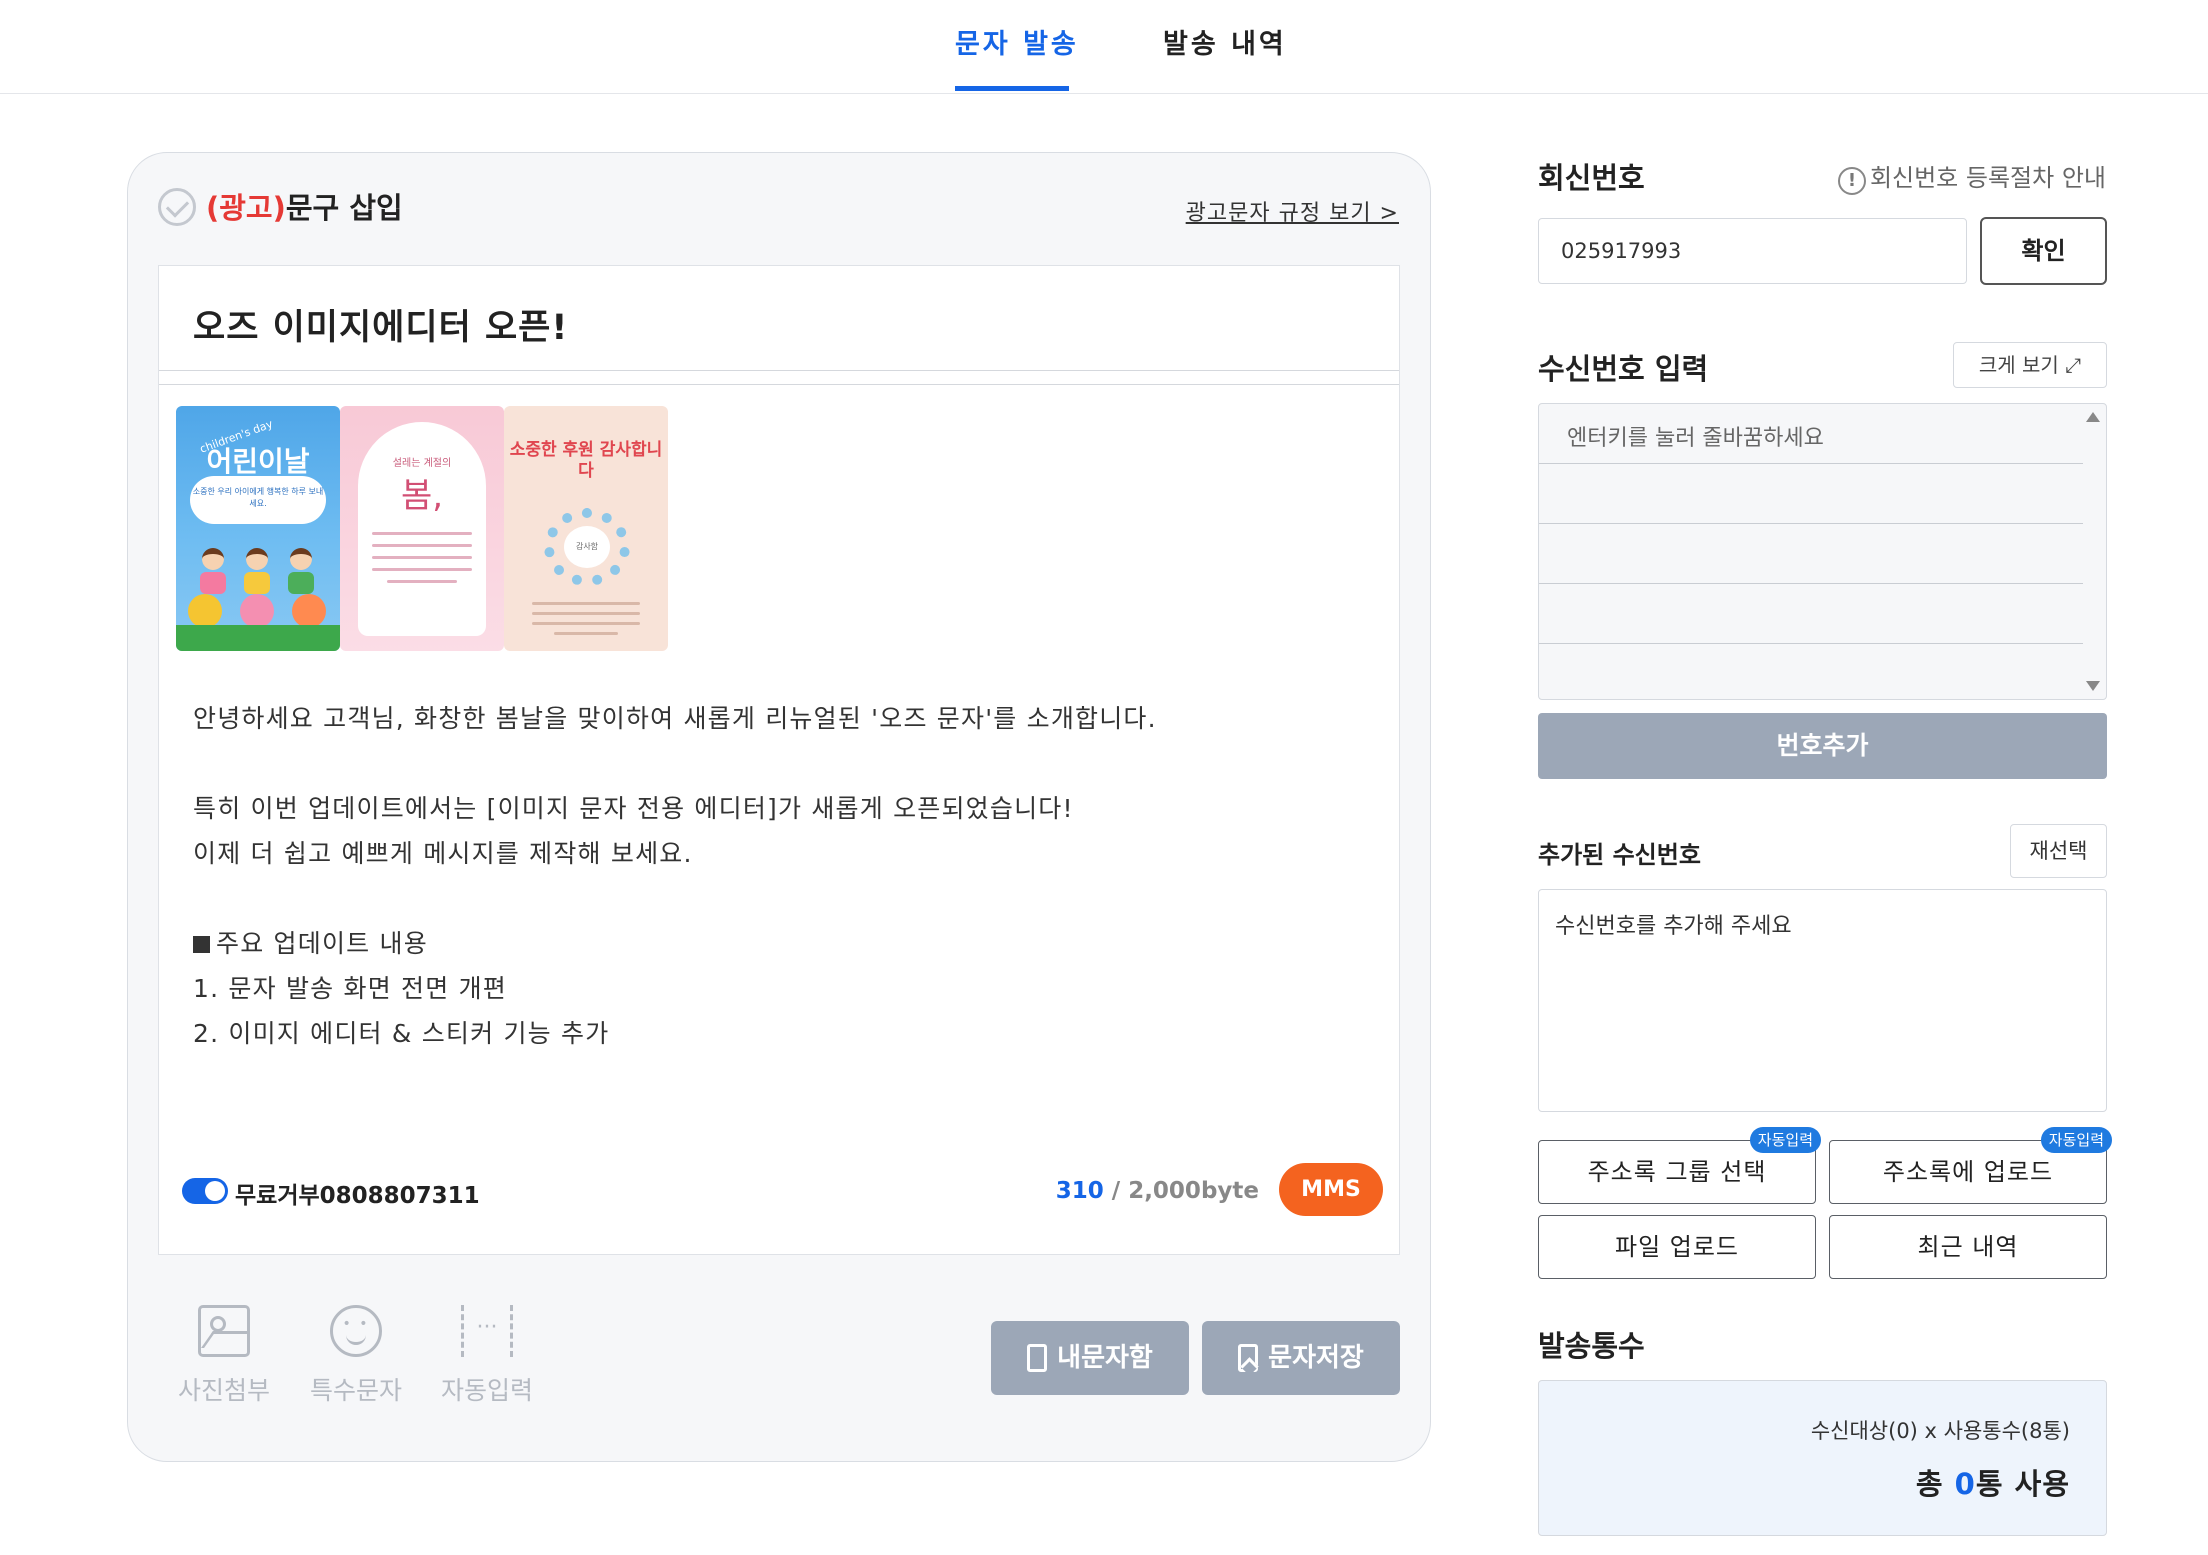 The image size is (2208, 1555). I want to click on add-number-button: 번호추가, so click(1822, 746).